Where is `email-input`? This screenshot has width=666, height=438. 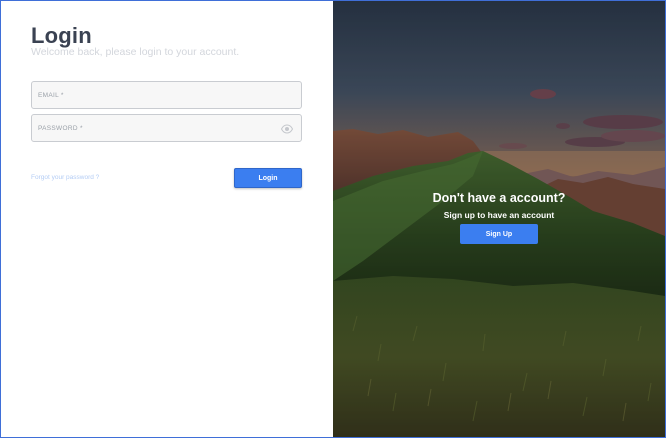
email-input is located at coordinates (166, 95).